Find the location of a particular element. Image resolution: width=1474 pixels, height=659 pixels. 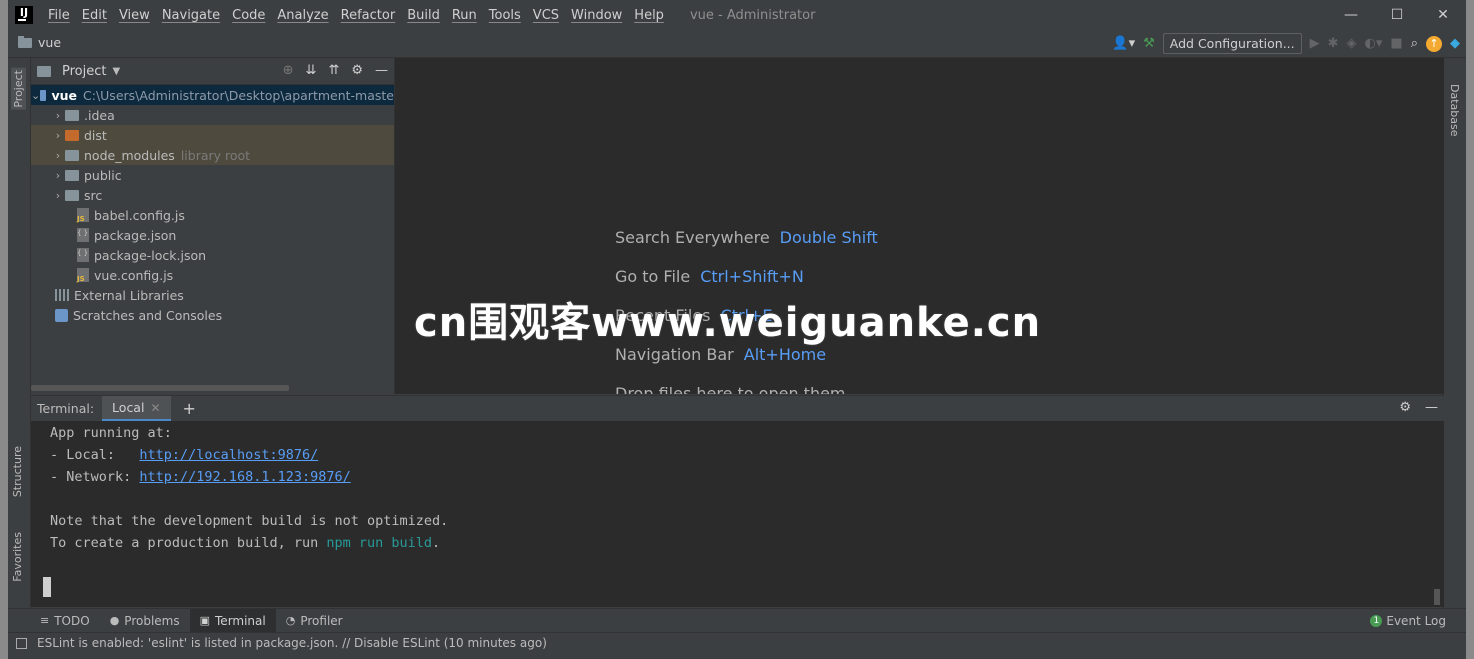

tree-item-babel-config: babel.config.js is located at coordinates (212, 215).